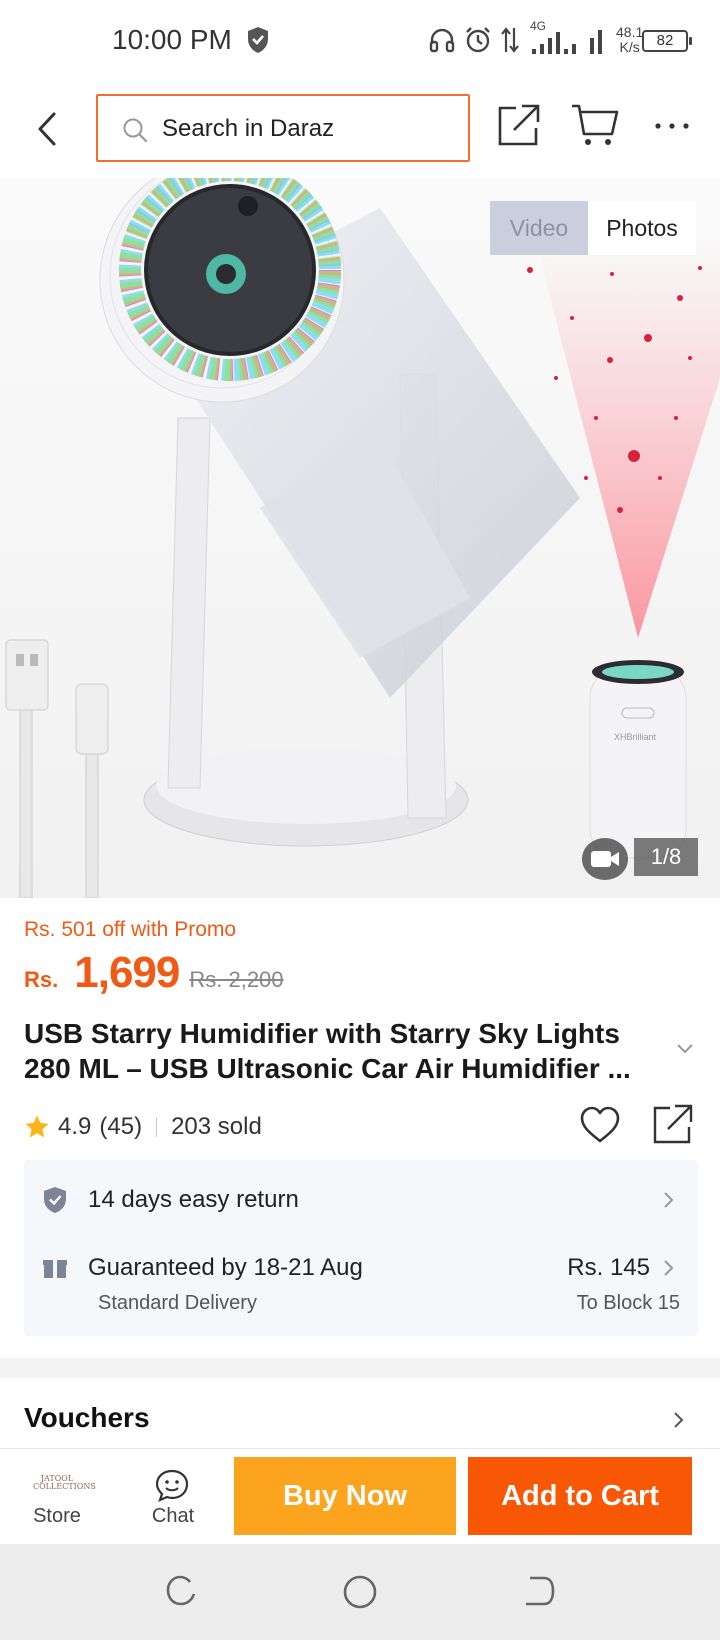 Image resolution: width=720 pixels, height=1640 pixels. Describe the element at coordinates (642, 228) in the screenshot. I see `tab-photos: Photos` at that location.